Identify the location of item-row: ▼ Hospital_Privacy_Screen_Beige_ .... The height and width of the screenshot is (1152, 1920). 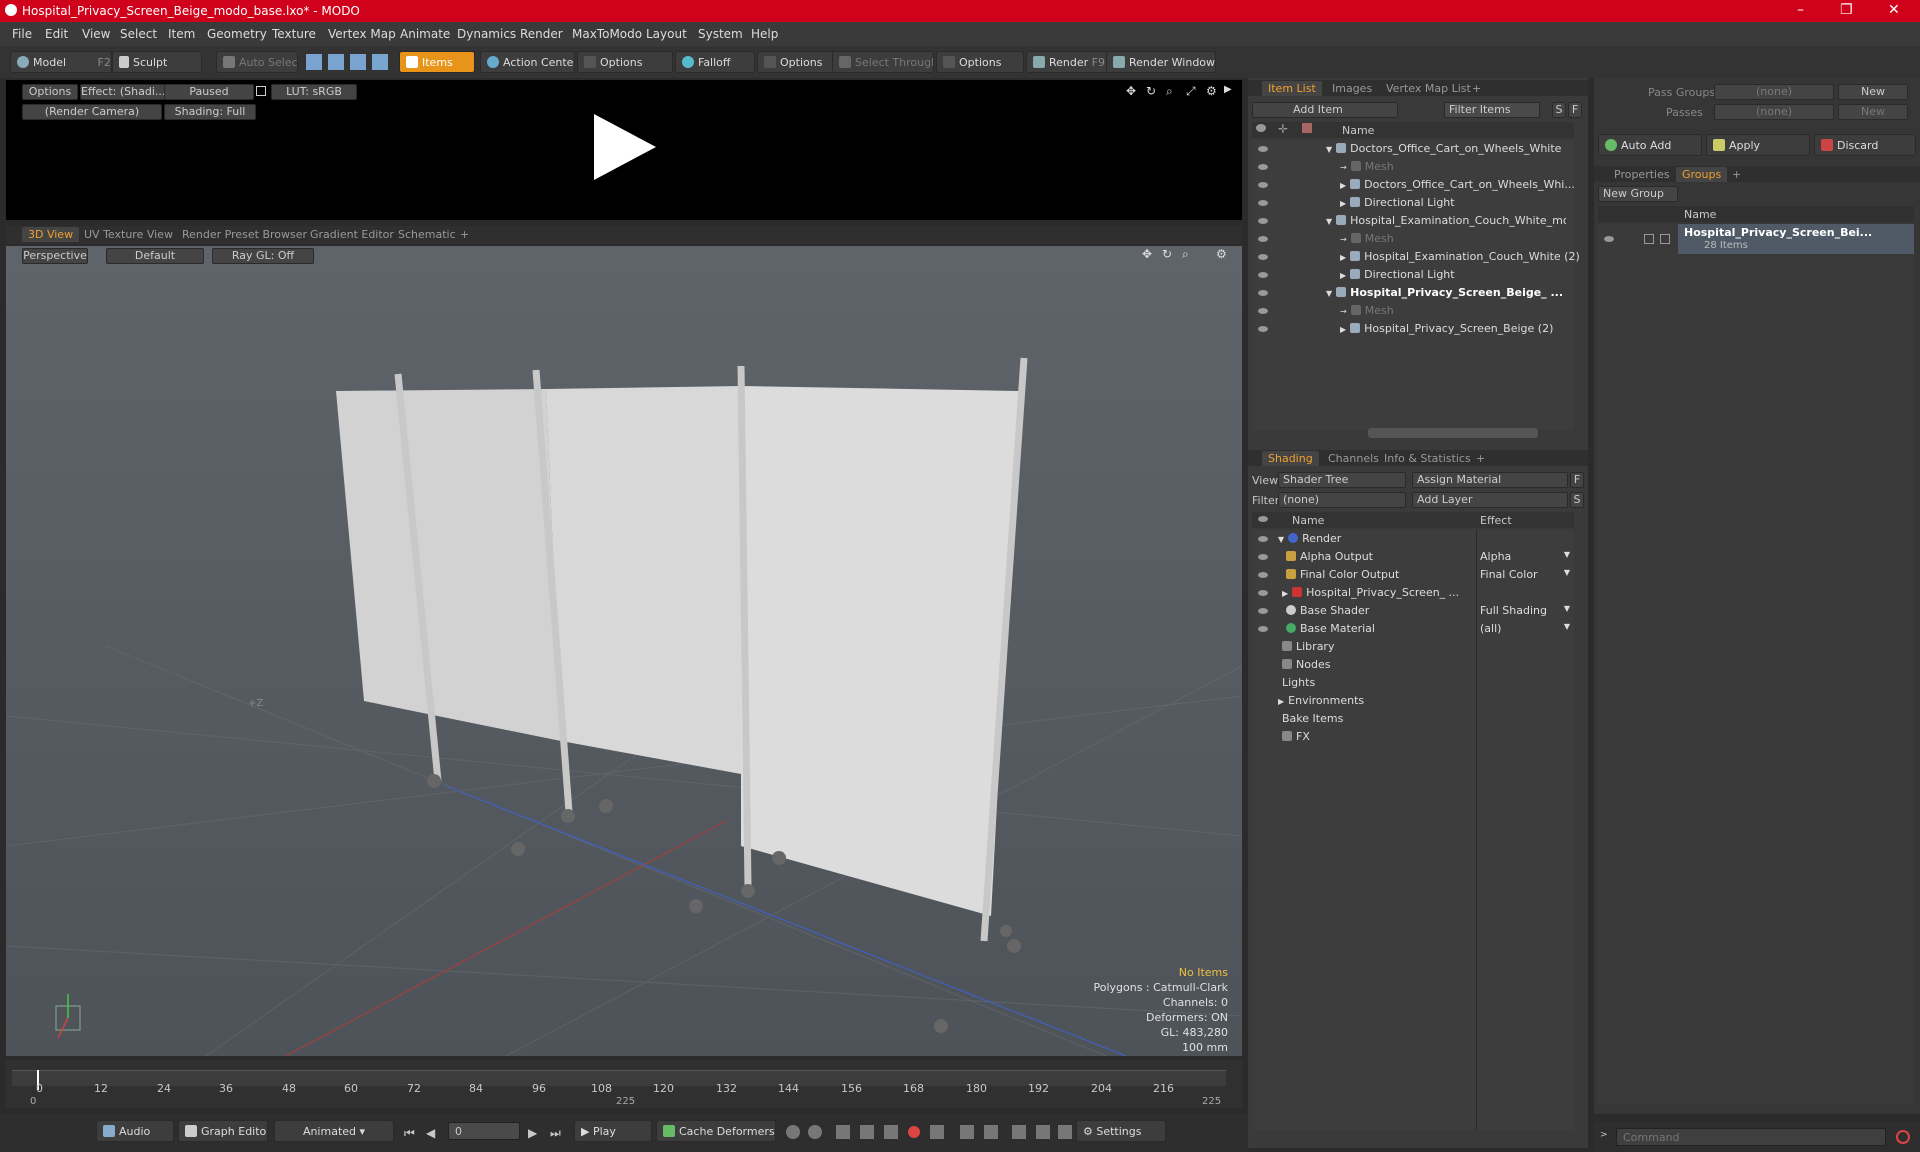
(1446, 295).